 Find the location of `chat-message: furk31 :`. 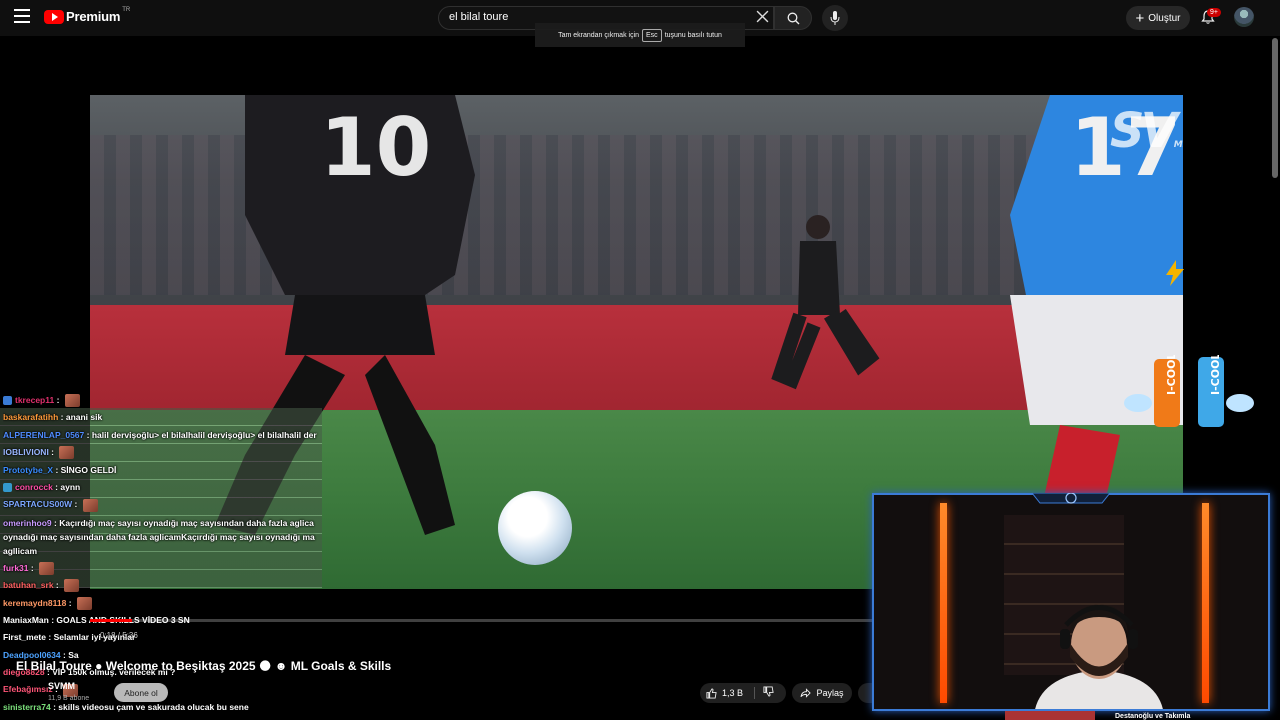

chat-message: furk31 : is located at coordinates (164, 568).